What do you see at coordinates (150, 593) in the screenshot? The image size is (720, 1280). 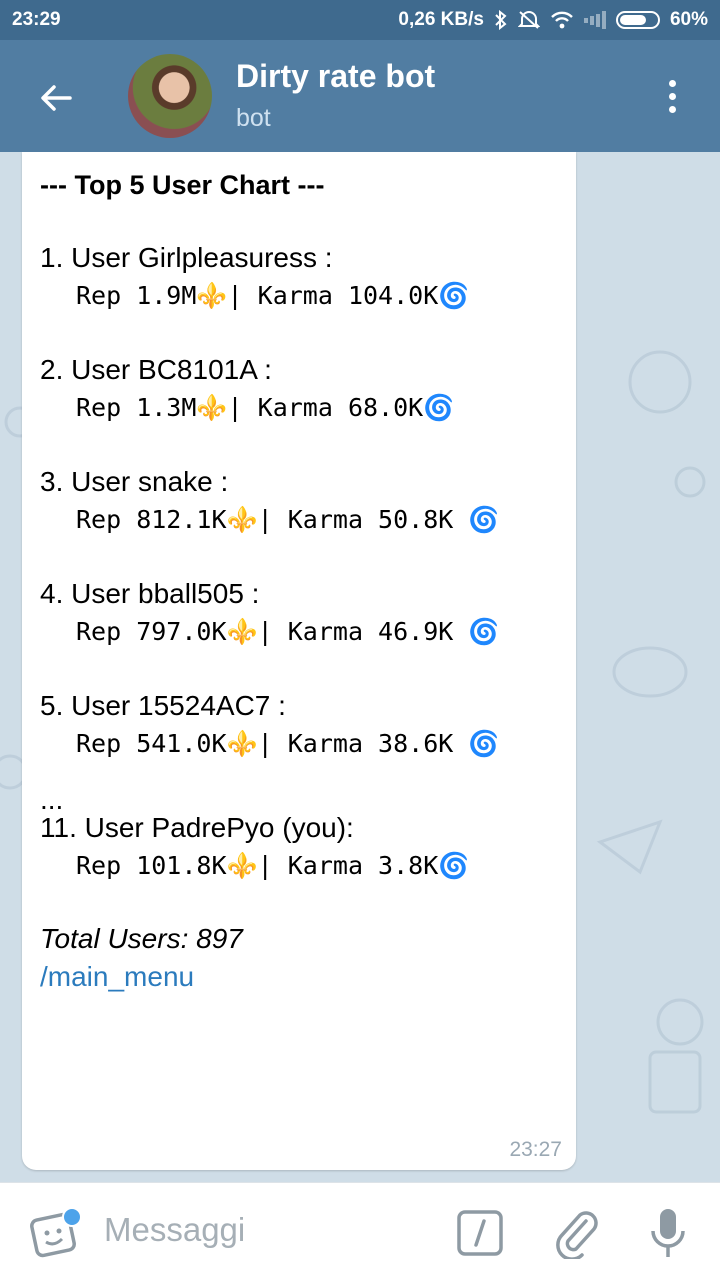 I see `entry-user: 4. User bball505 :` at bounding box center [150, 593].